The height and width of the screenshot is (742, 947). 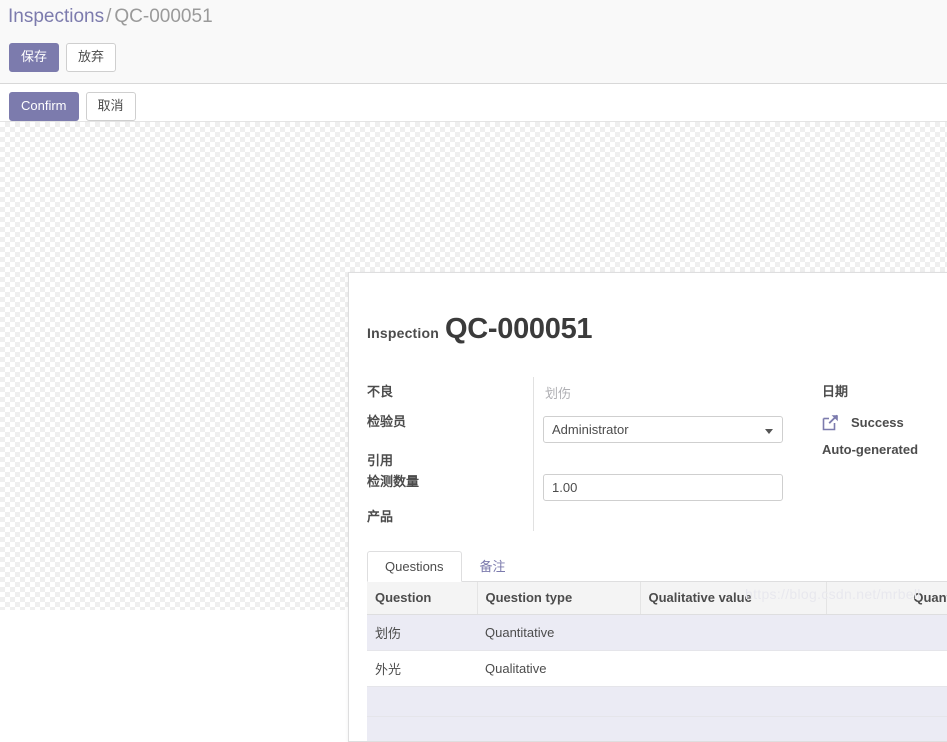 What do you see at coordinates (34, 57) in the screenshot?
I see `save-button: 保存` at bounding box center [34, 57].